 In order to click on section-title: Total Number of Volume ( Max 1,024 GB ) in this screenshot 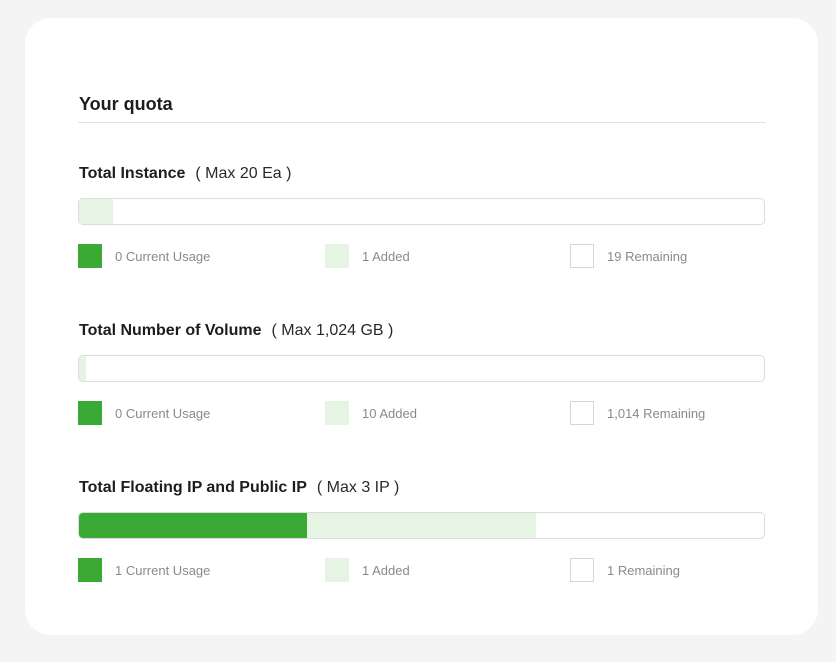, I will do `click(236, 331)`.